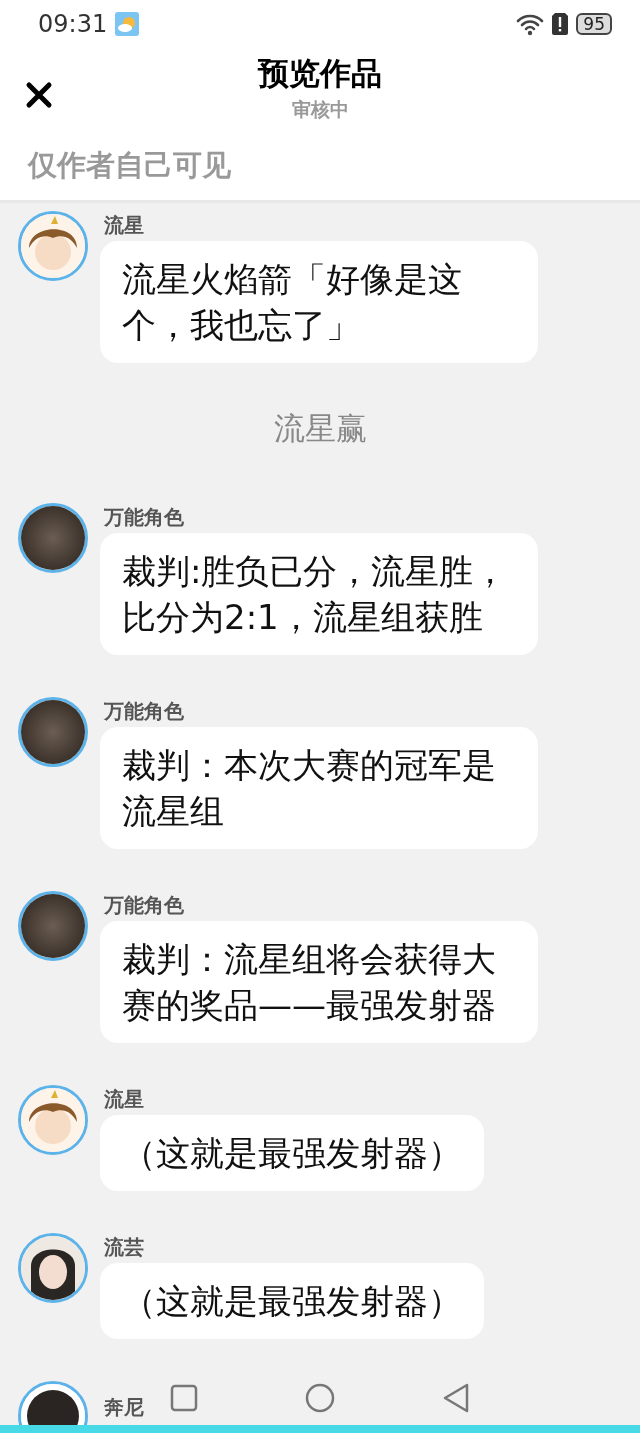  I want to click on message-bubble: 裁判：流星组将会获得大赛的奖品——最强发射器, so click(319, 982).